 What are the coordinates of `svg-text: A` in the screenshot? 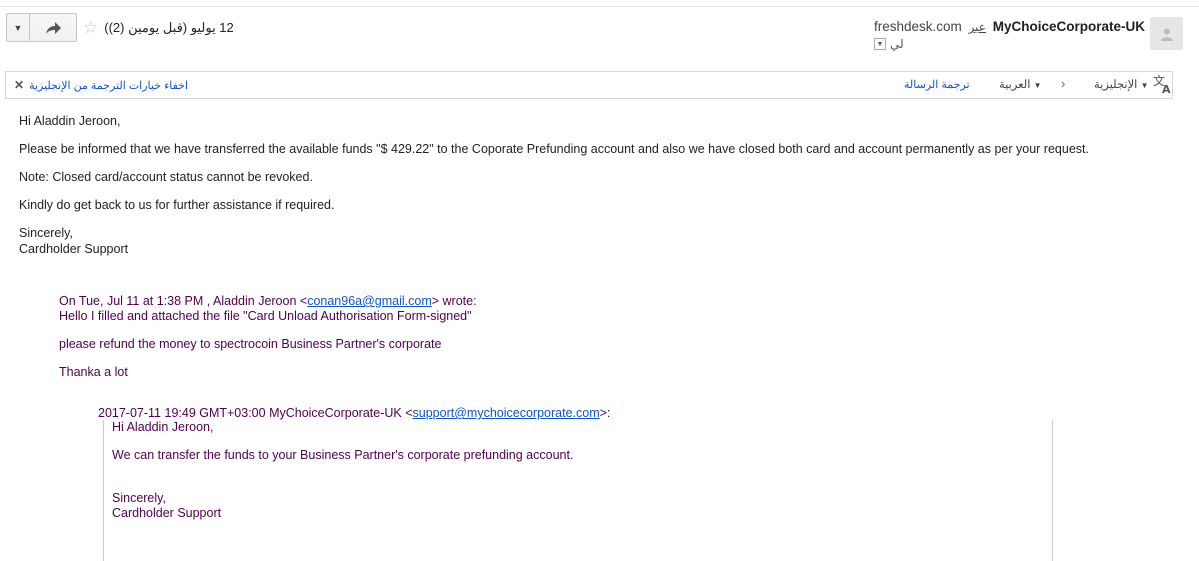 It's located at (1166, 89).